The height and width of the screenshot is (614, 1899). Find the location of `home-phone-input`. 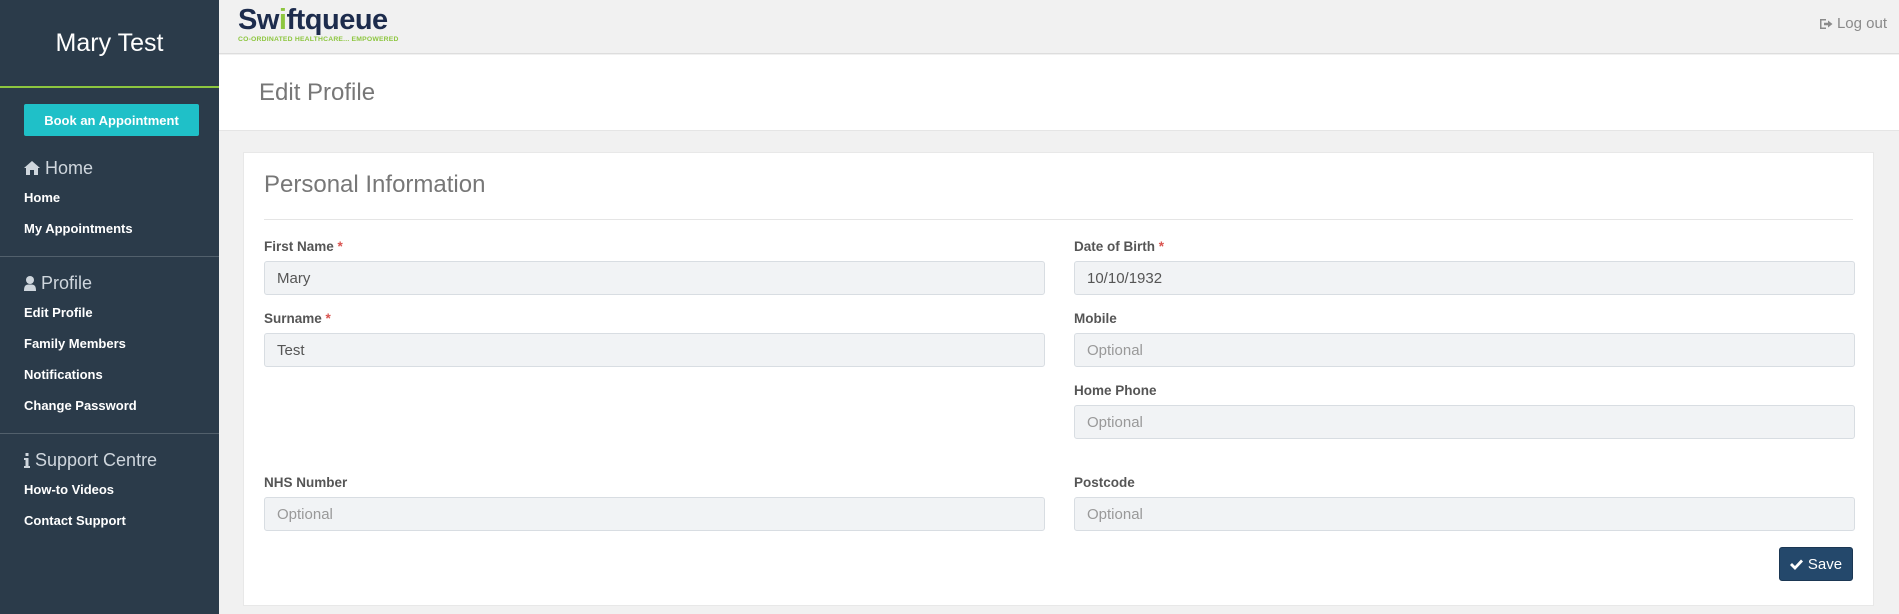

home-phone-input is located at coordinates (1464, 422).